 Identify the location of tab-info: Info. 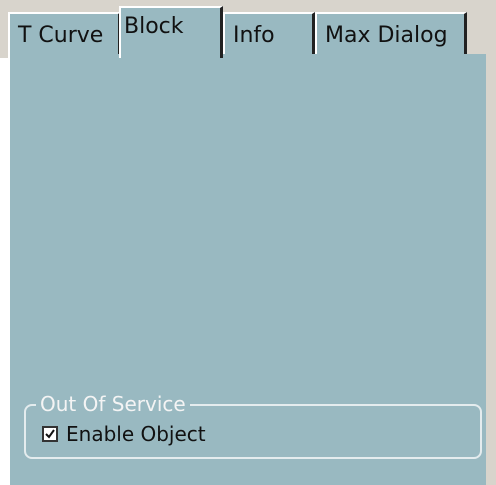
(269, 33).